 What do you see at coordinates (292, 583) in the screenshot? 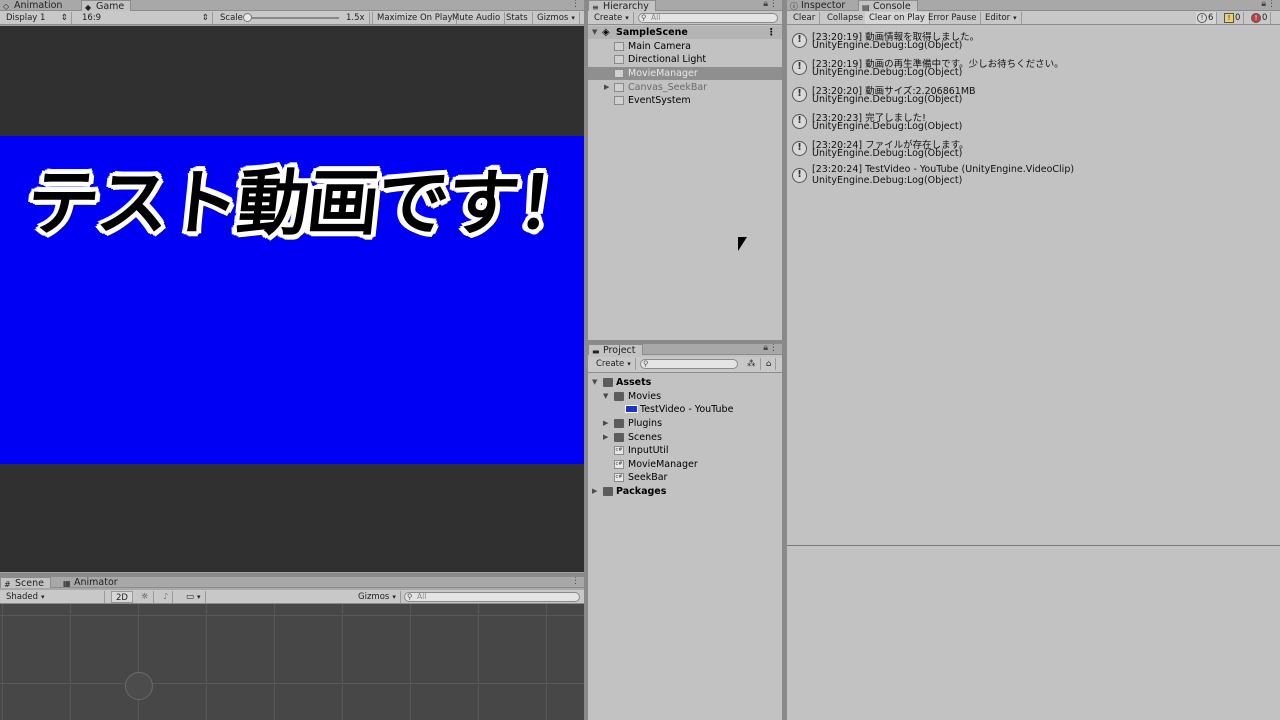
I see `scene-tabbar: # Scene ▦ Animator ⋮` at bounding box center [292, 583].